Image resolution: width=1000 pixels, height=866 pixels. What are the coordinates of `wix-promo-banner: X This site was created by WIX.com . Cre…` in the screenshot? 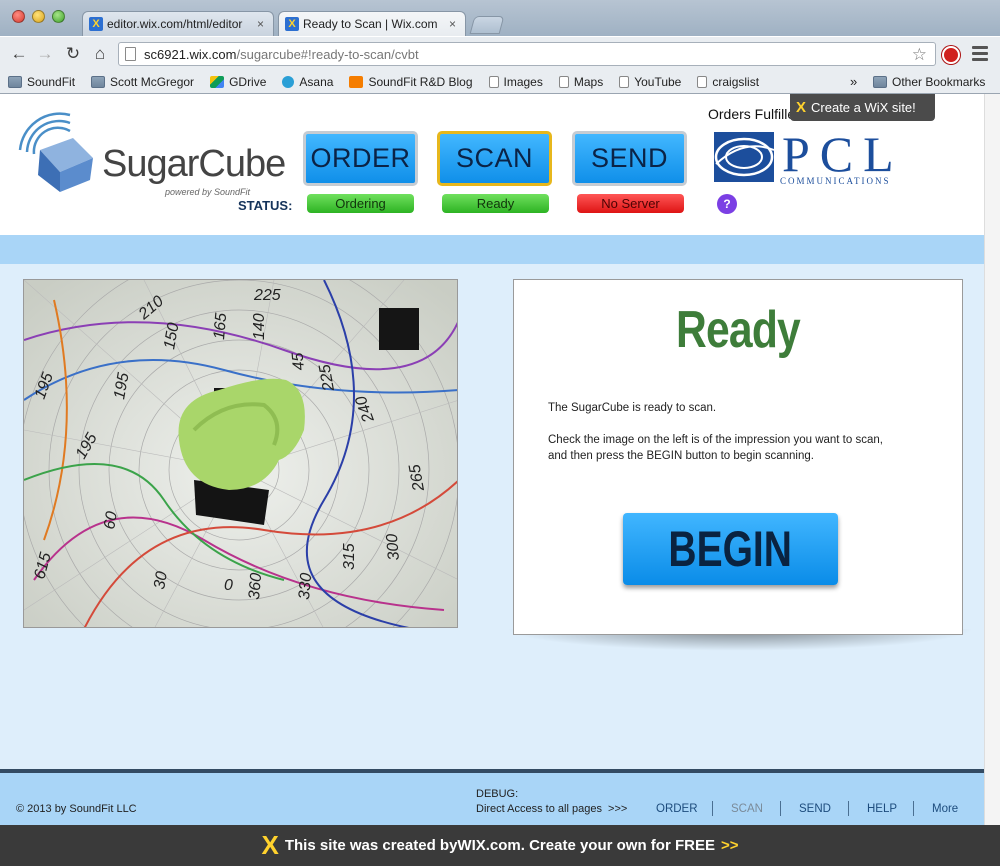 It's located at (500, 845).